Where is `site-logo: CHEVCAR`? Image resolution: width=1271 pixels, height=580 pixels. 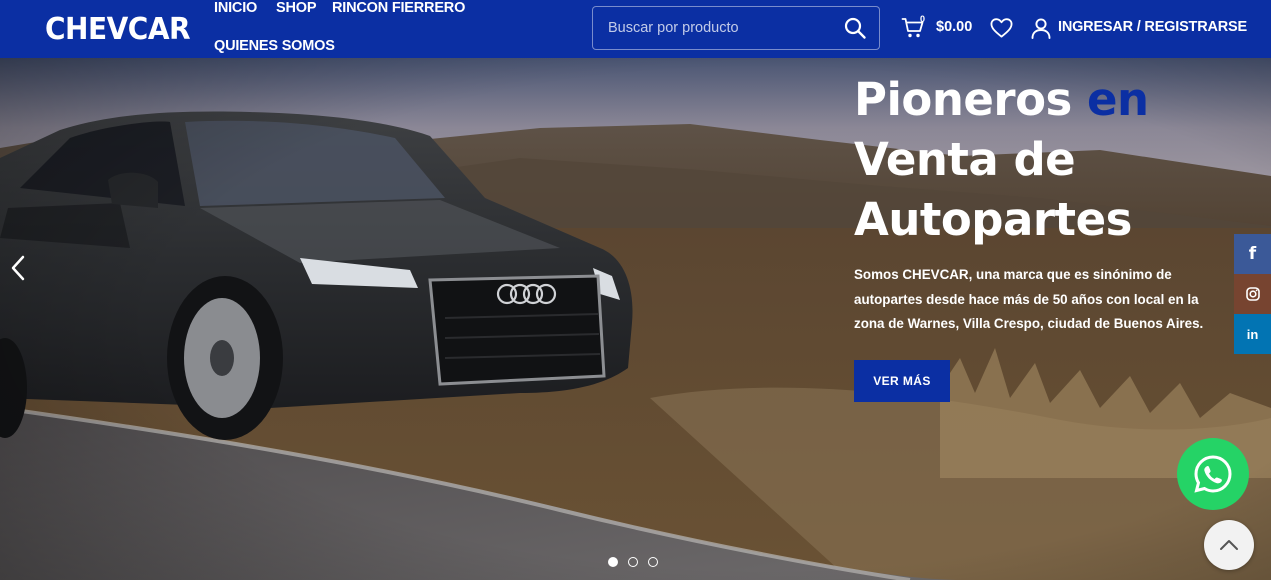 site-logo: CHEVCAR is located at coordinates (118, 29).